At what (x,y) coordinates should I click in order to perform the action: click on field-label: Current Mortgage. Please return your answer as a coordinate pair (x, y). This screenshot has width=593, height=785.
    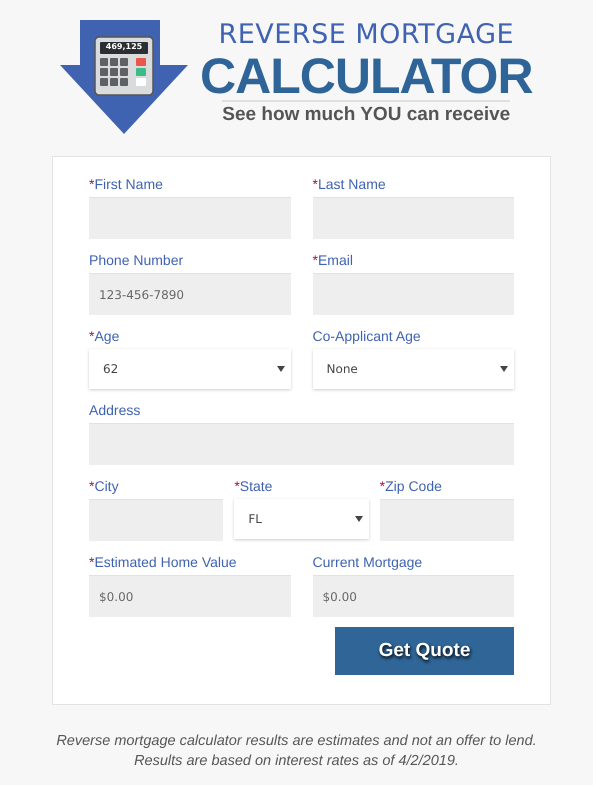
    Looking at the image, I should click on (368, 562).